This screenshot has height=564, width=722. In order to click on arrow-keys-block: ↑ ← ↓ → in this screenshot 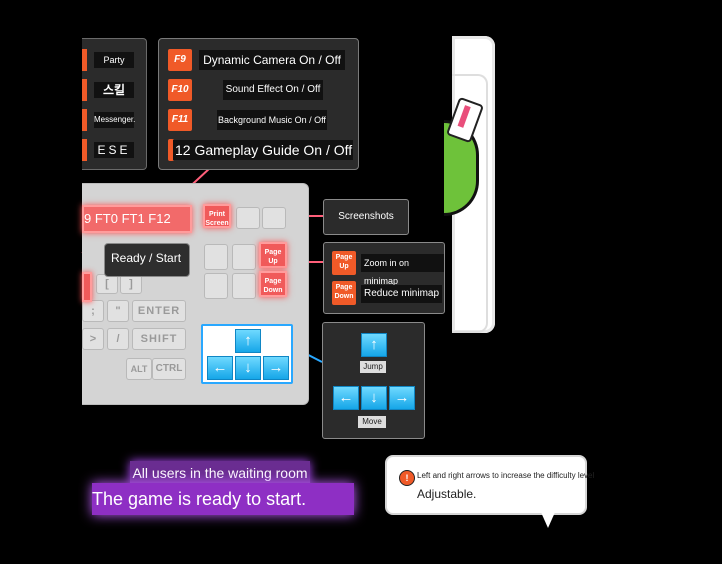, I will do `click(247, 354)`.